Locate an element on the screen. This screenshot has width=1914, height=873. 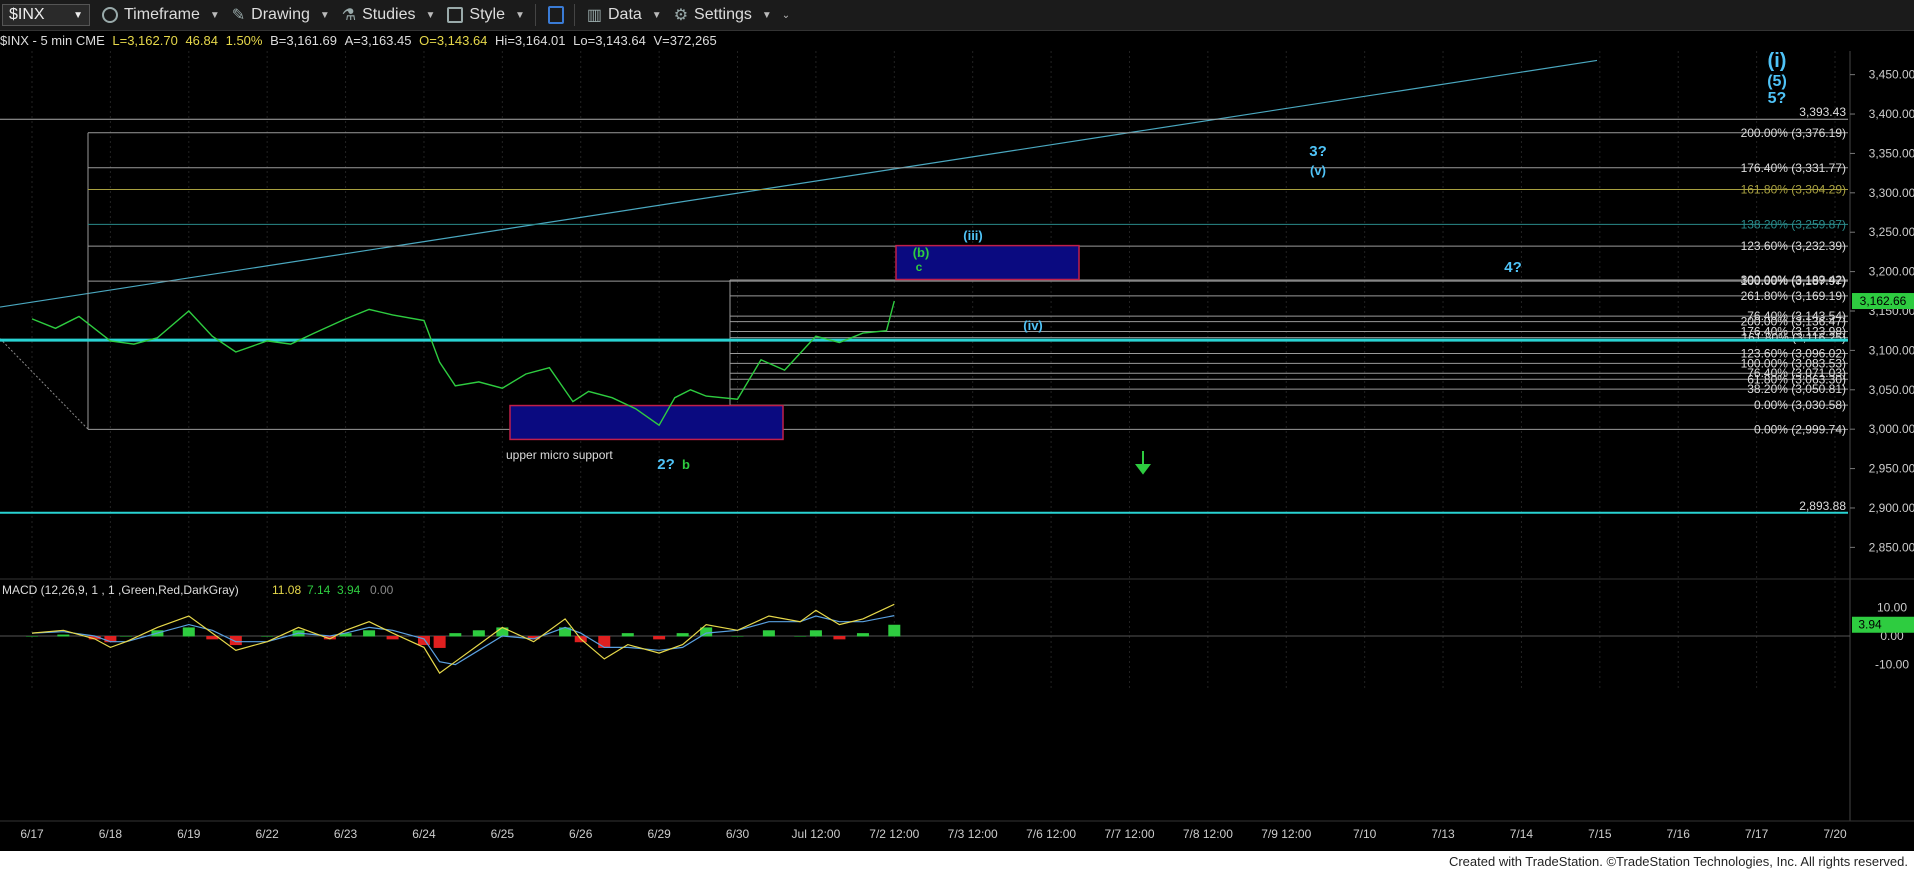
studies-label: Studies is located at coordinates (389, 14).